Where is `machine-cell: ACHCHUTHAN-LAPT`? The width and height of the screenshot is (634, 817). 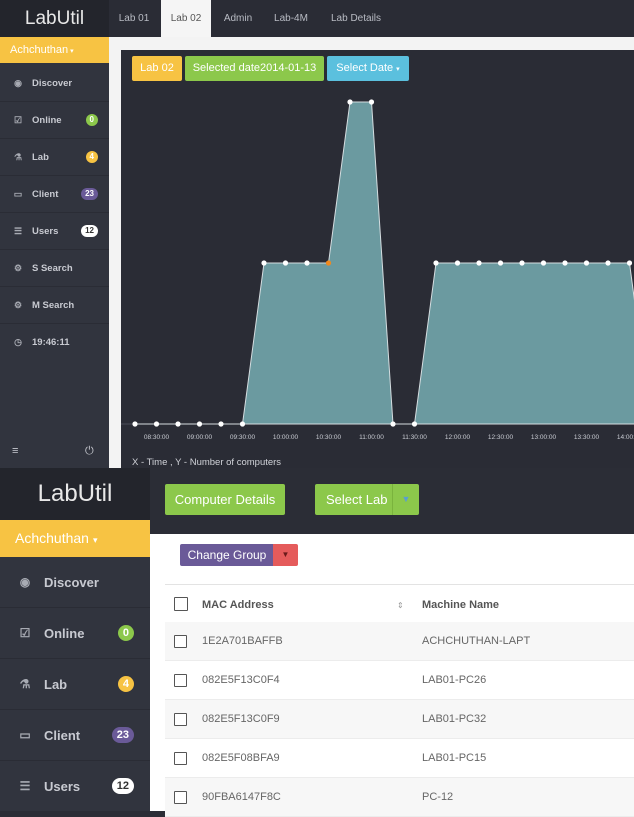 machine-cell: ACHCHUTHAN-LAPT is located at coordinates (476, 641).